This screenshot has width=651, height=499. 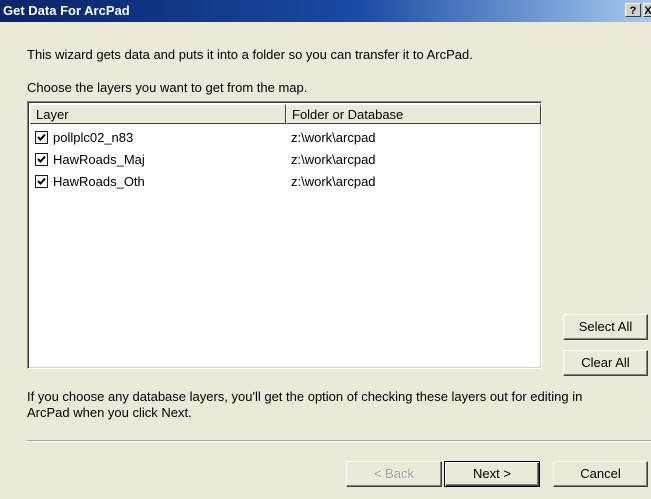 I want to click on list-header: Layer Folder or Database, so click(x=285, y=114).